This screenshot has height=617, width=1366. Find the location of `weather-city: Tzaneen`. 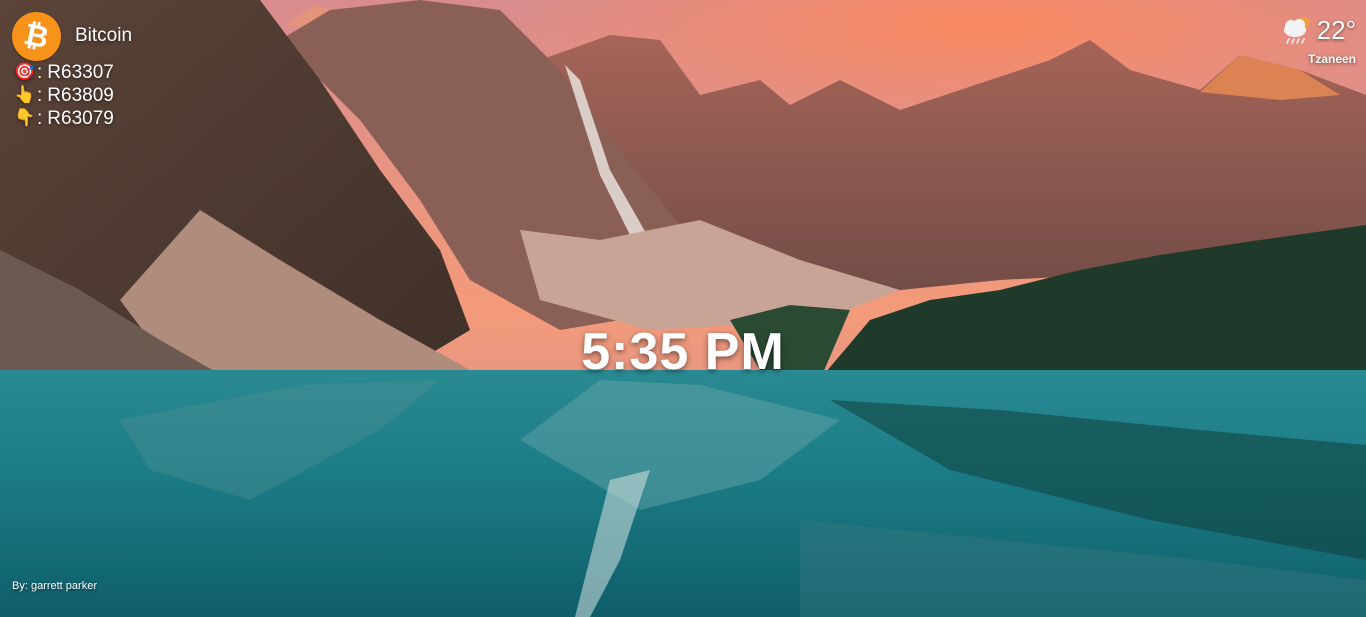

weather-city: Tzaneen is located at coordinates (1331, 59).